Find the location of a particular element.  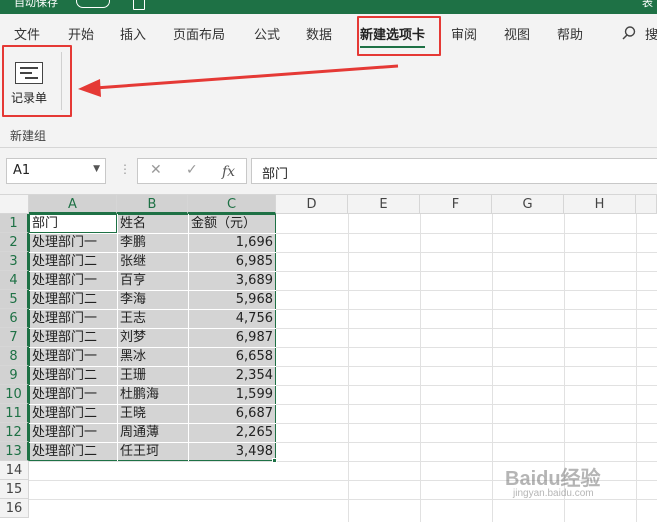

row-header-2: 2 is located at coordinates (14, 242).